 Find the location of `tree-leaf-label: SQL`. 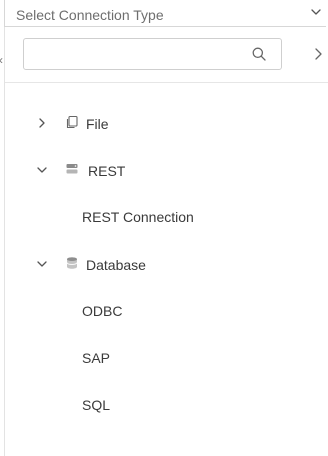

tree-leaf-label: SQL is located at coordinates (96, 405).